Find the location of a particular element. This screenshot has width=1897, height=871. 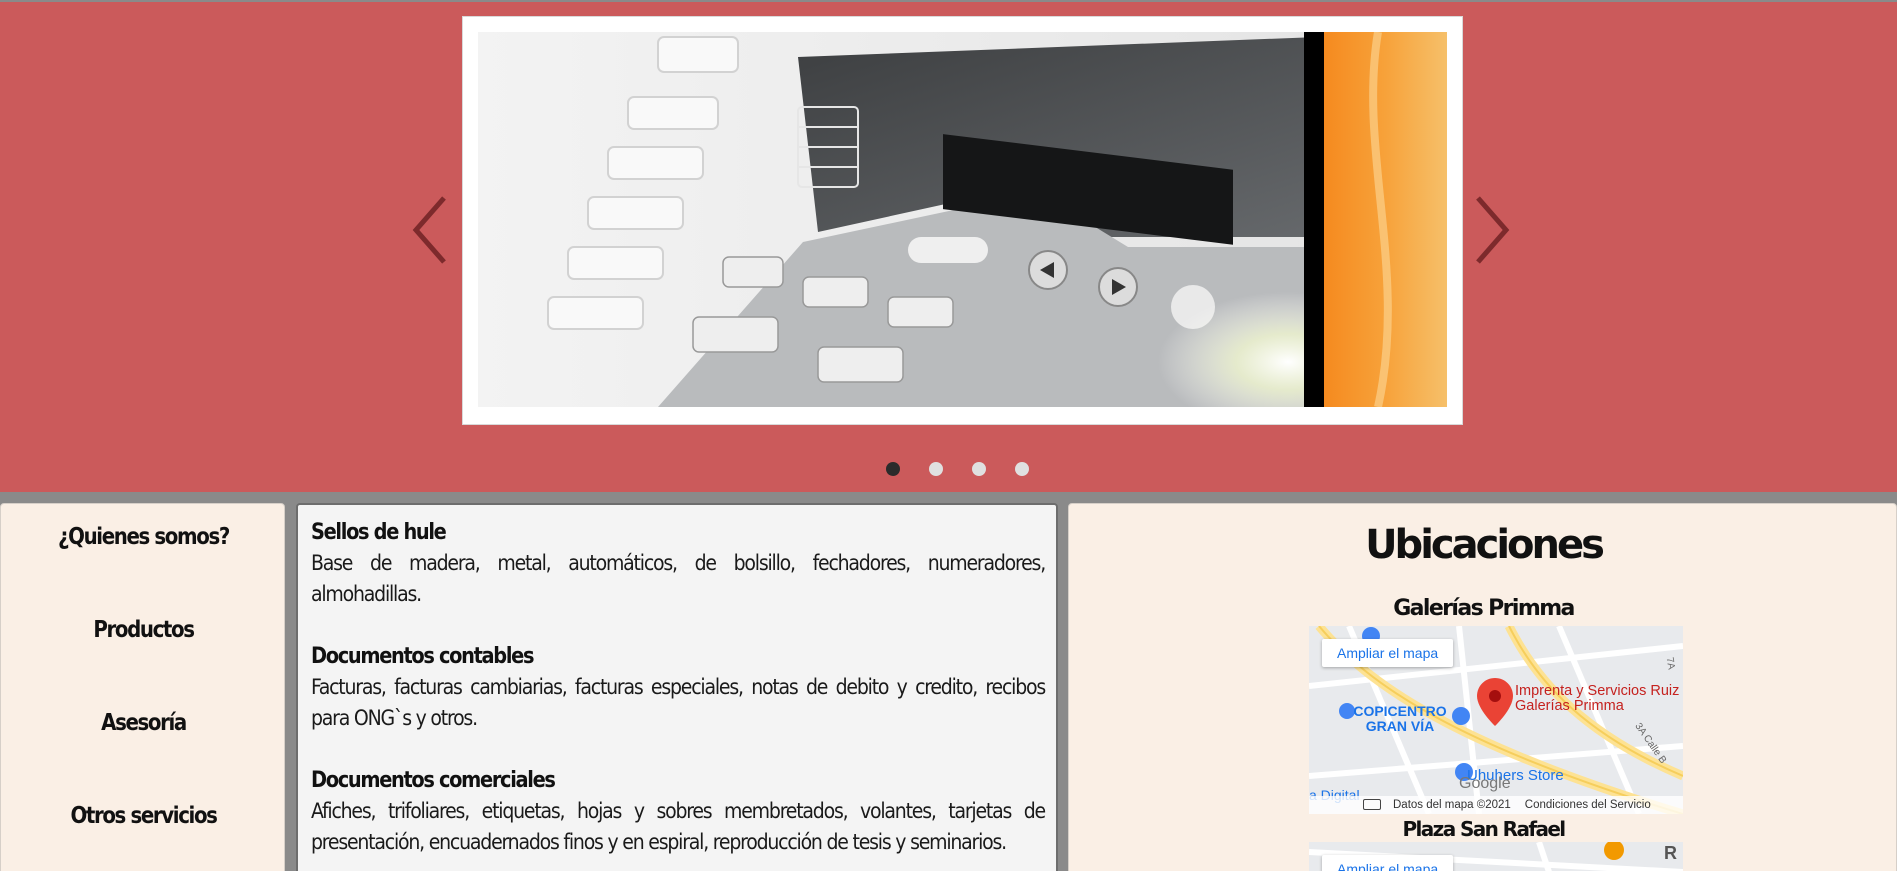

keyboard-icon is located at coordinates (1372, 804).